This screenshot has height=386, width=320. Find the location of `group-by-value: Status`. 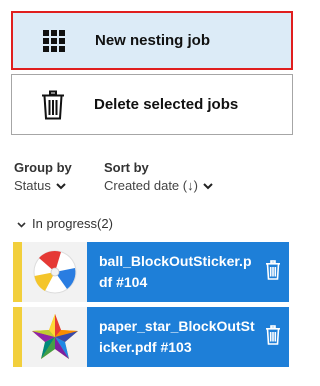

group-by-value: Status is located at coordinates (32, 185).